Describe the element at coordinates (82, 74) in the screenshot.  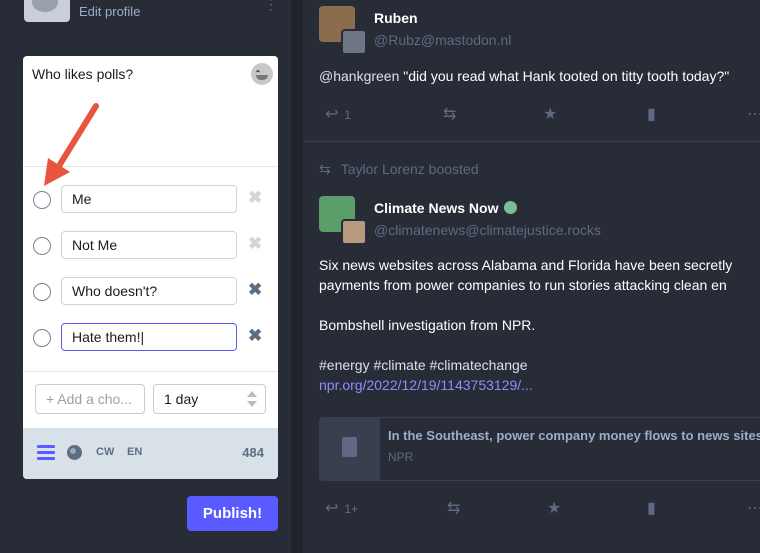
I see `compose-textarea: Who likes polls?` at that location.